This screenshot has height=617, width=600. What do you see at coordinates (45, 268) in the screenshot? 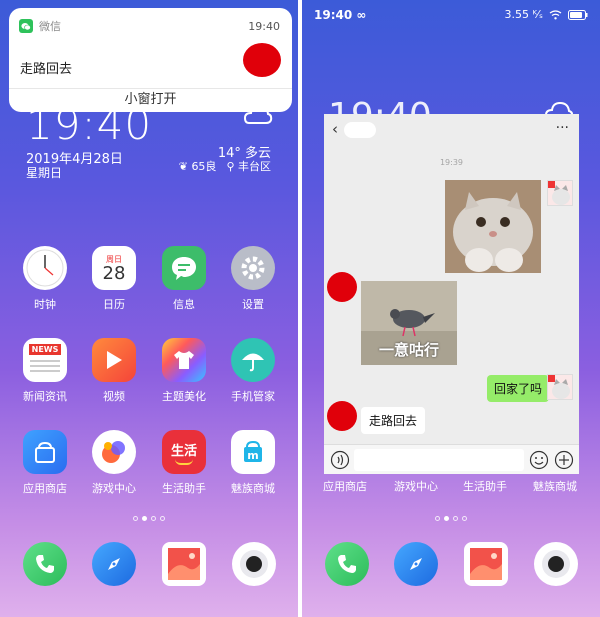
I see `clock-icon` at bounding box center [45, 268].